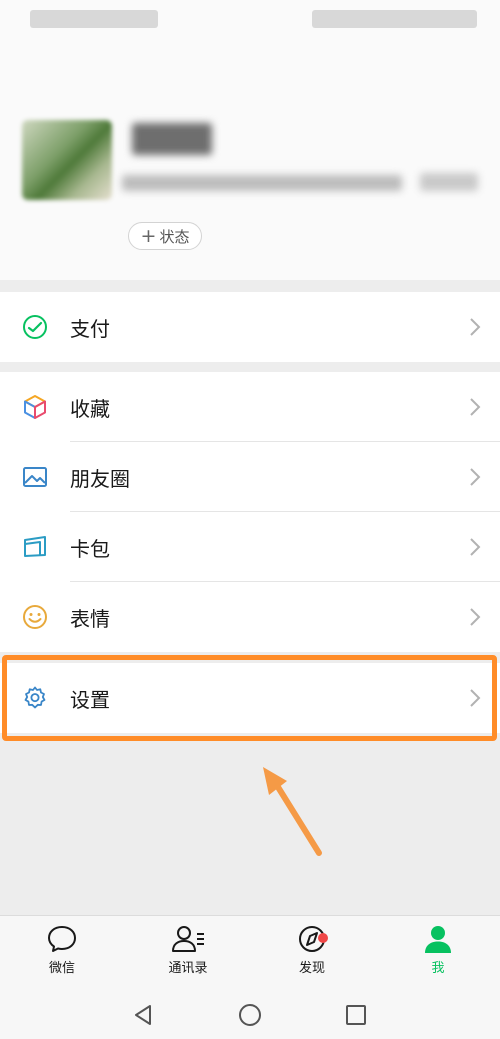 The width and height of the screenshot is (500, 1039). I want to click on tab-me: 我, so click(438, 950).